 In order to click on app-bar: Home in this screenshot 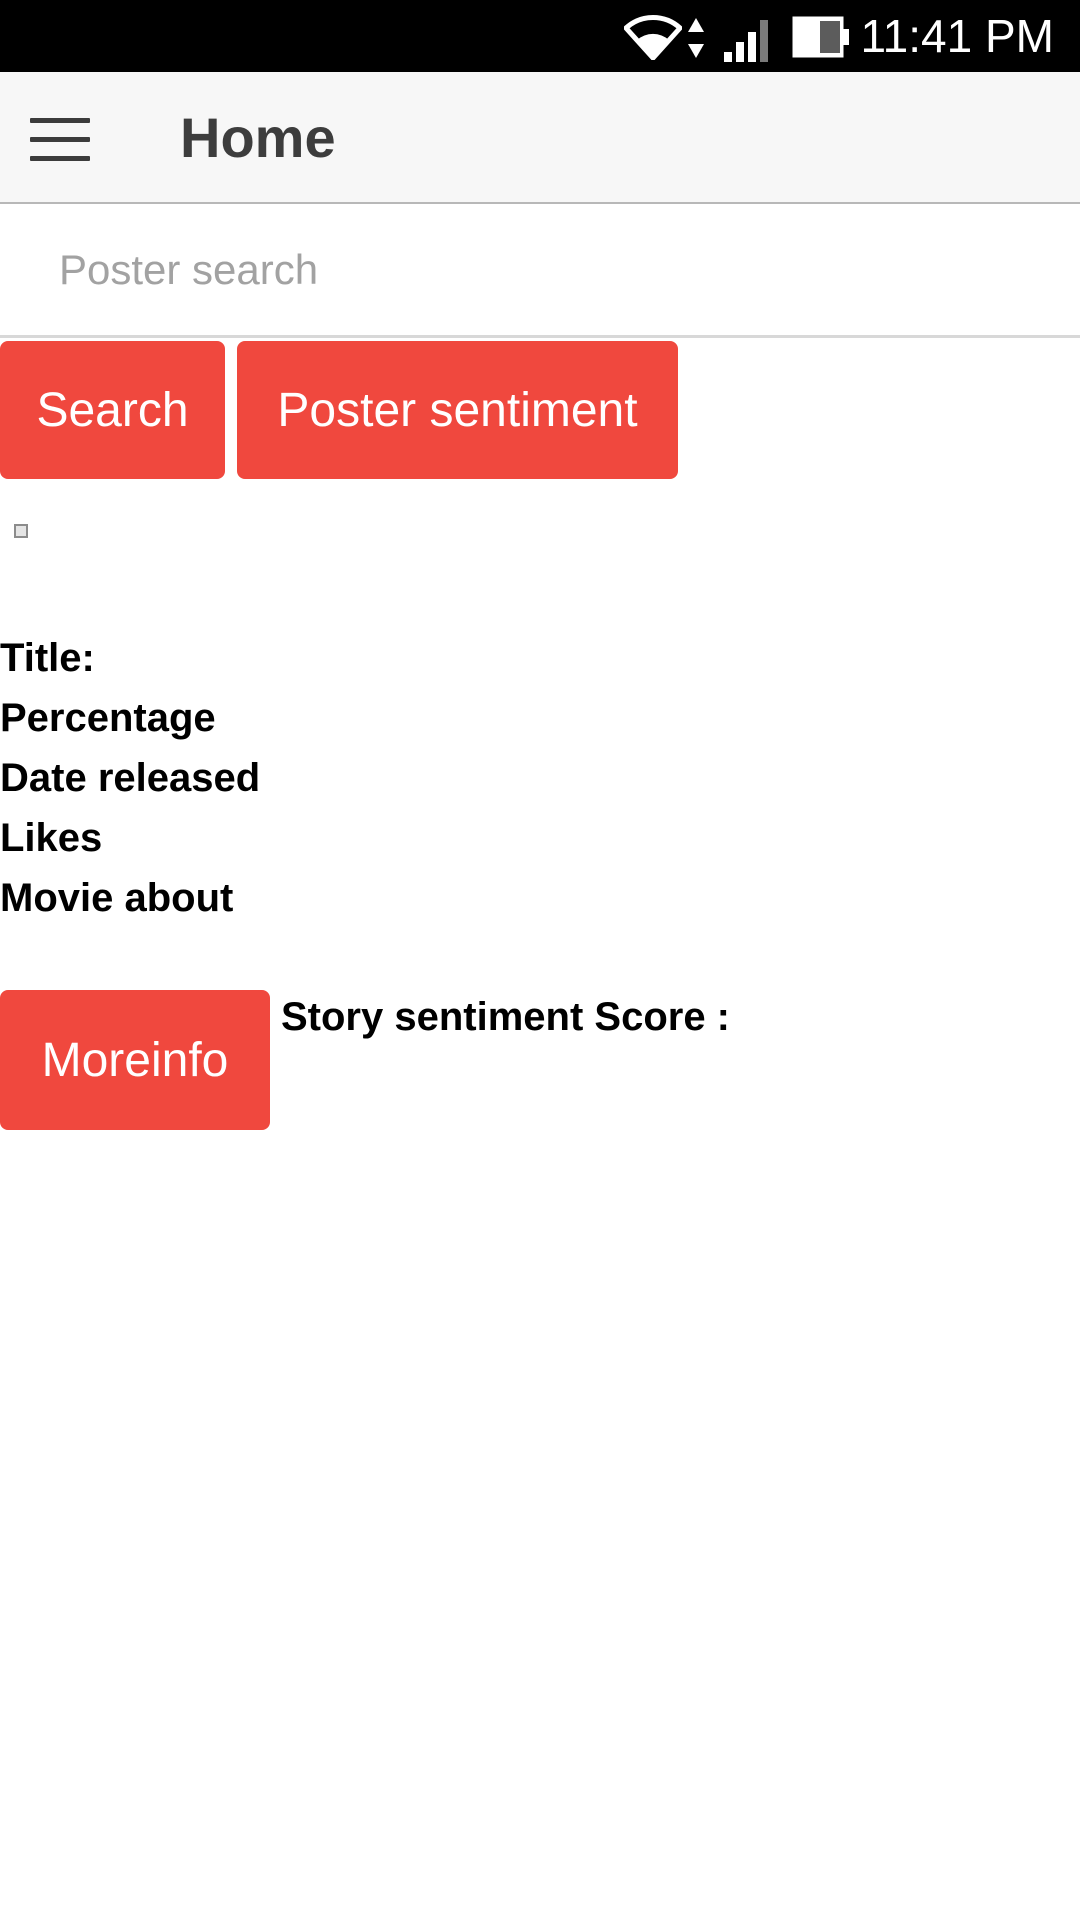, I will do `click(540, 138)`.